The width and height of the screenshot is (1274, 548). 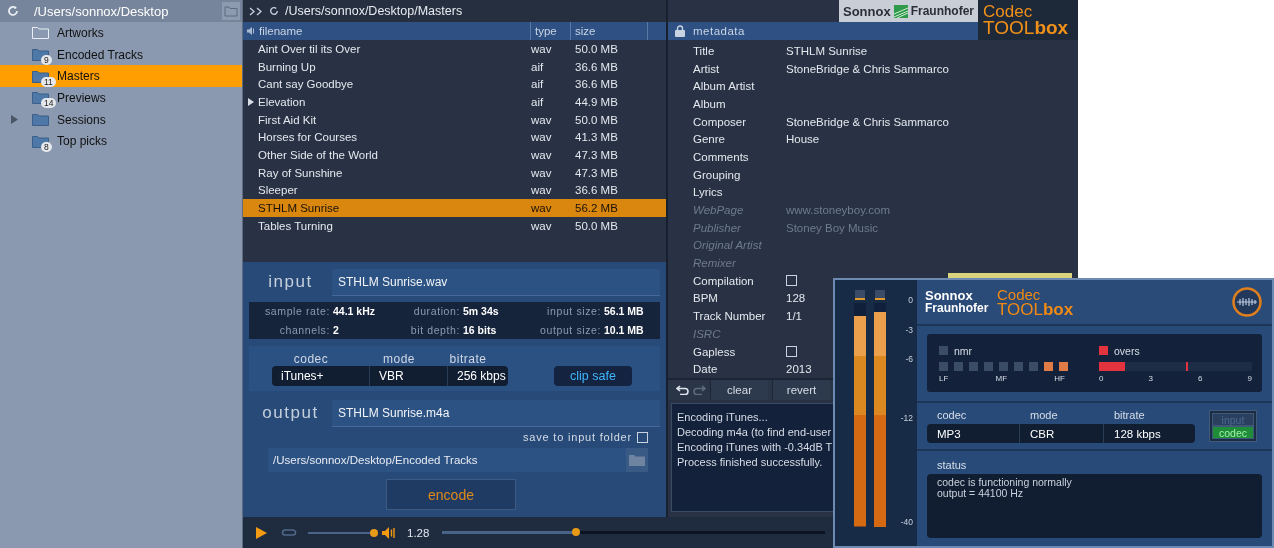 I want to click on forward-icon, so click(x=256, y=11).